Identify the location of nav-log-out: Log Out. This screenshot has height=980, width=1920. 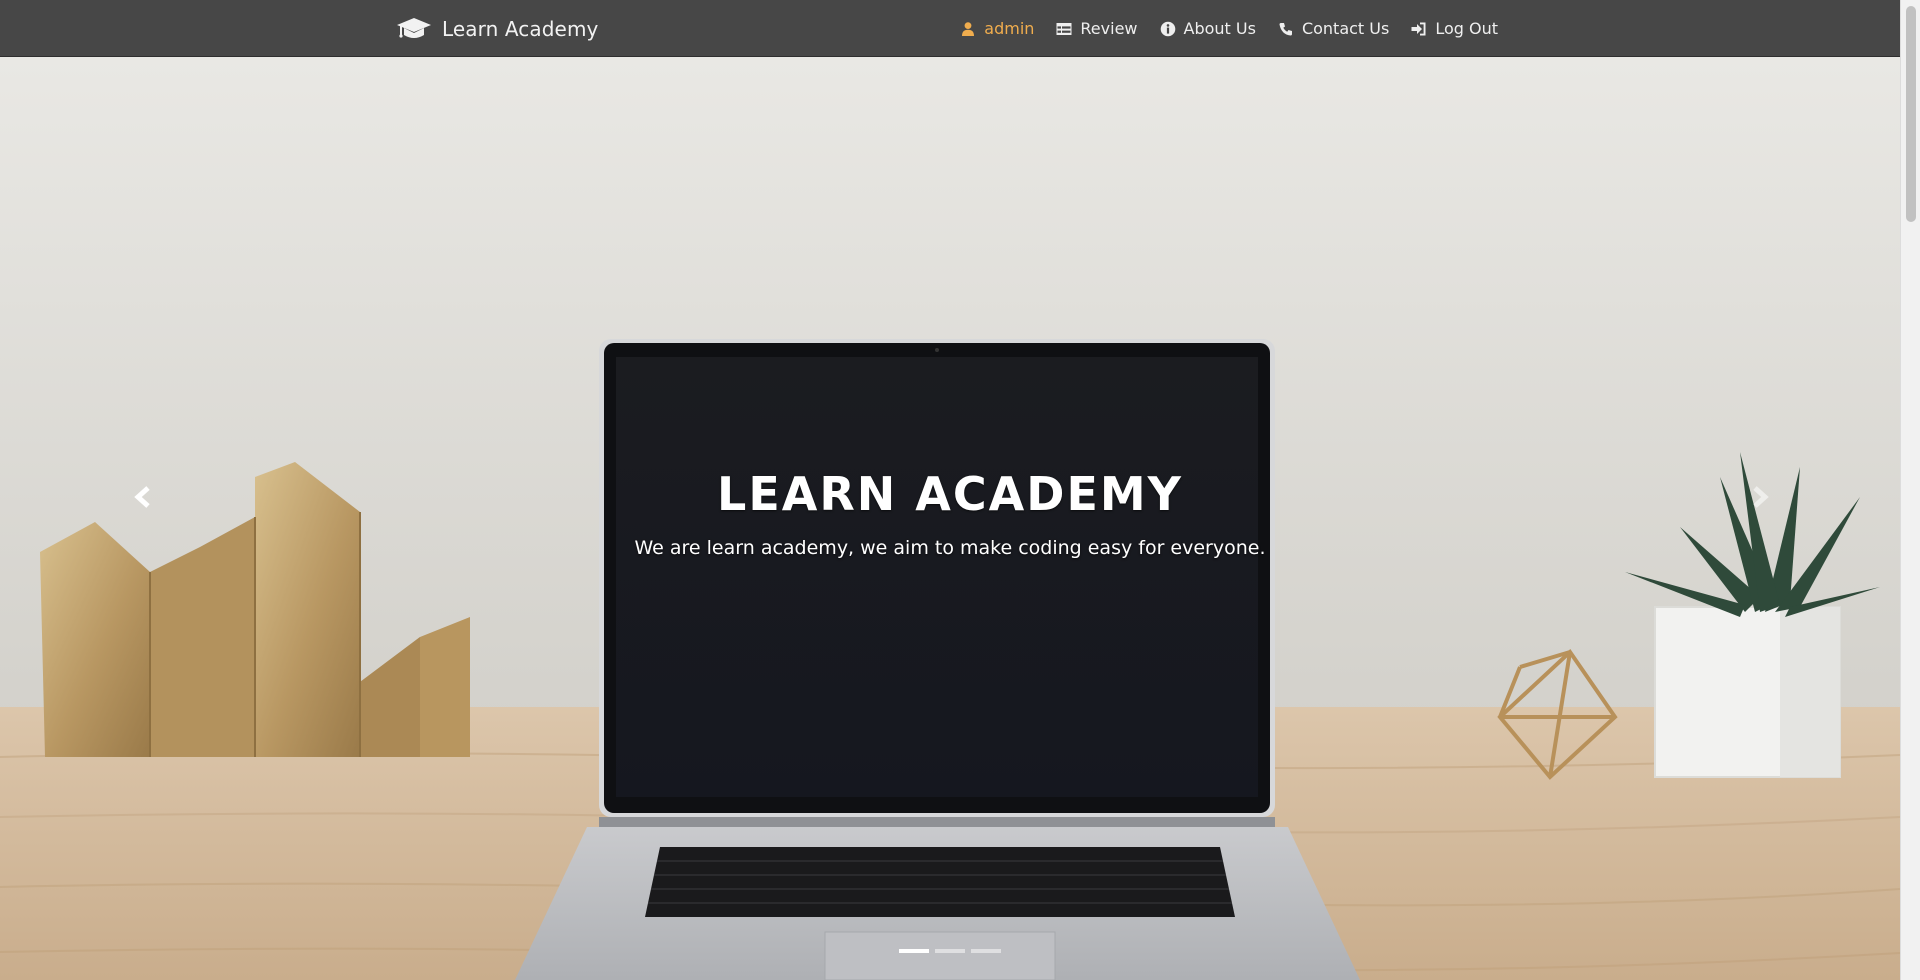
(1454, 28).